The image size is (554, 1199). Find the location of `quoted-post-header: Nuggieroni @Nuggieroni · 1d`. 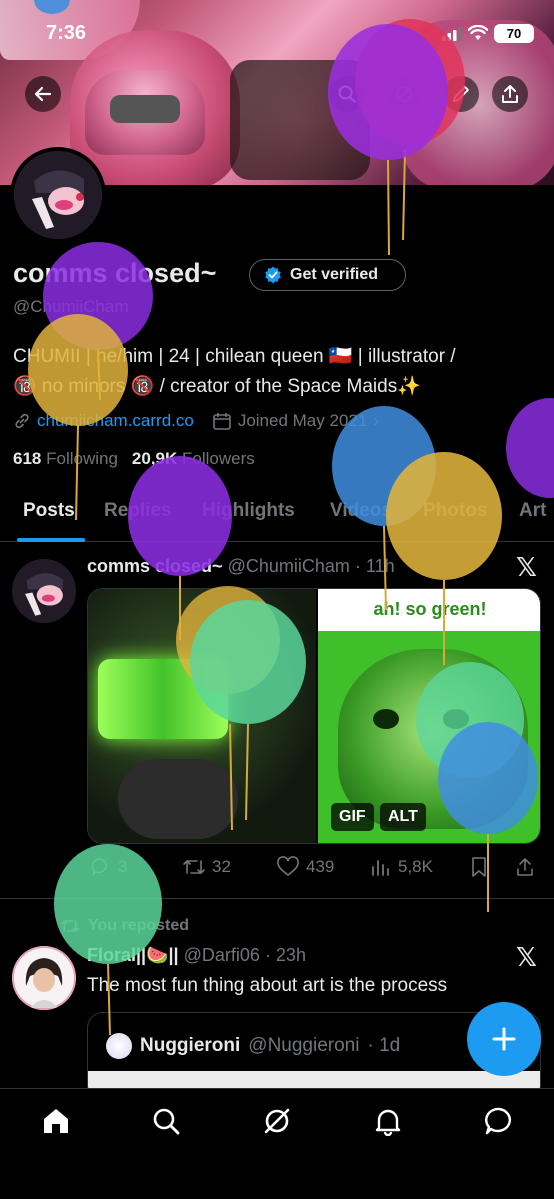

quoted-post-header: Nuggieroni @Nuggieroni · 1d is located at coordinates (253, 1046).